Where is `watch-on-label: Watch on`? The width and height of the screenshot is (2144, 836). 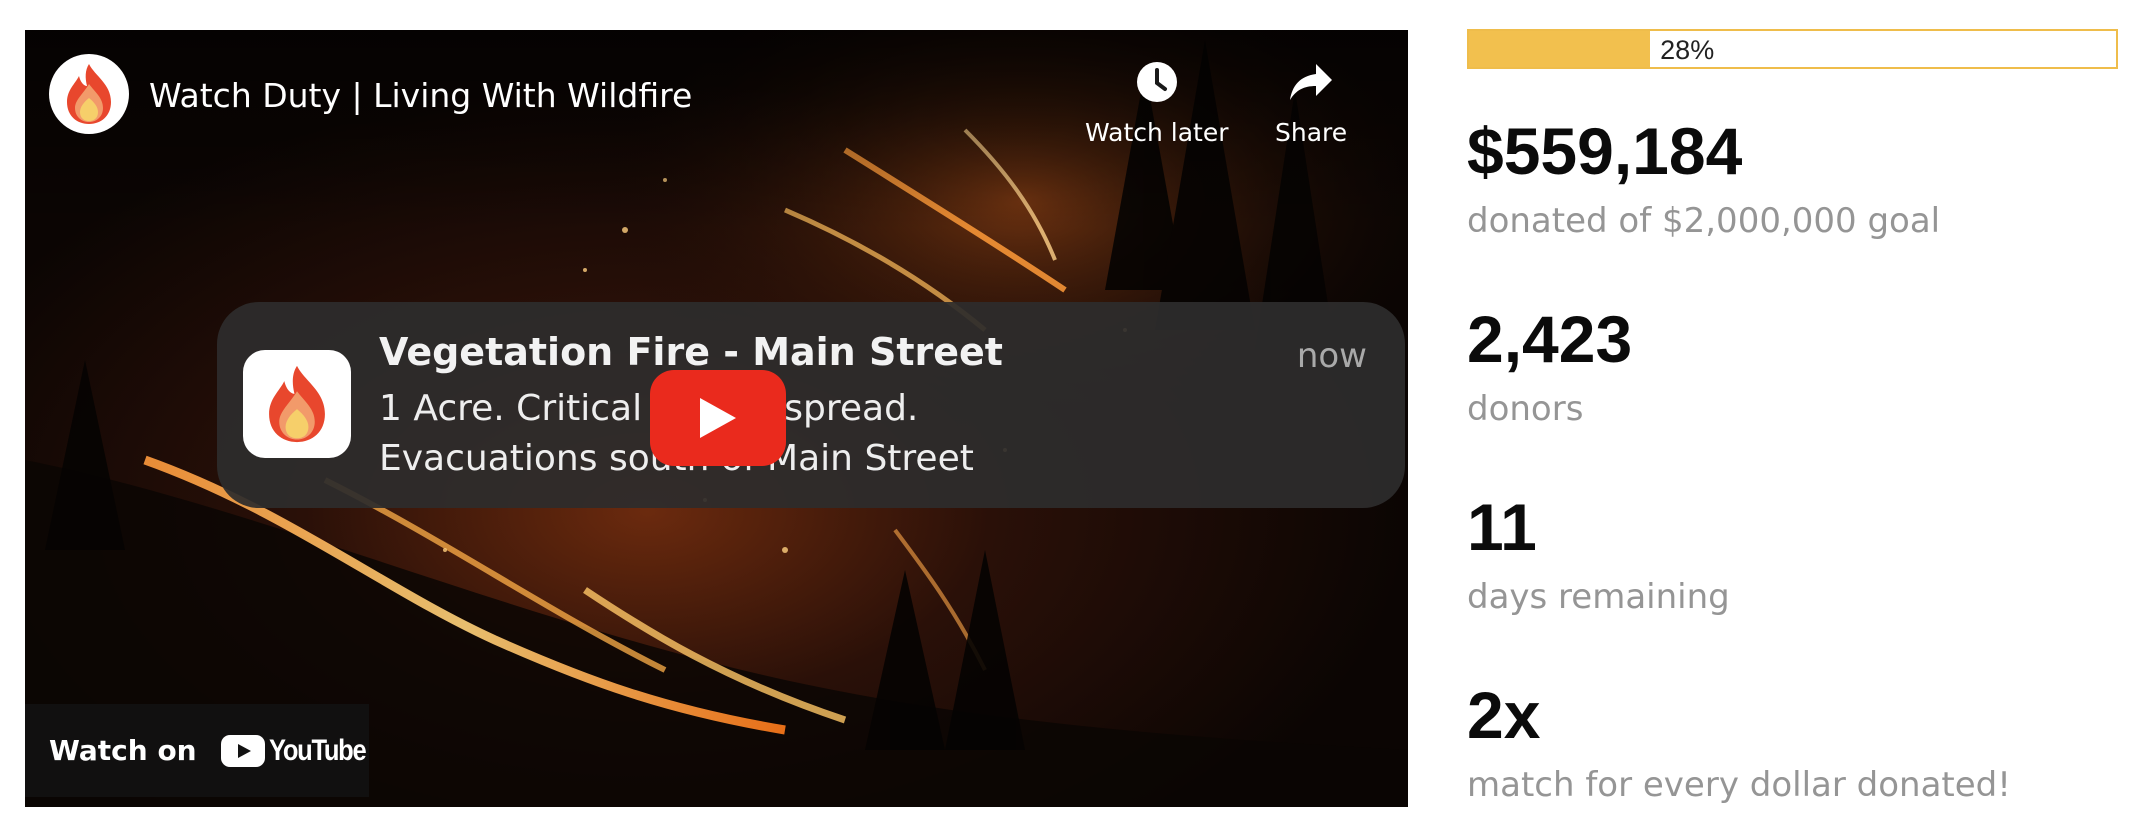 watch-on-label: Watch on is located at coordinates (123, 750).